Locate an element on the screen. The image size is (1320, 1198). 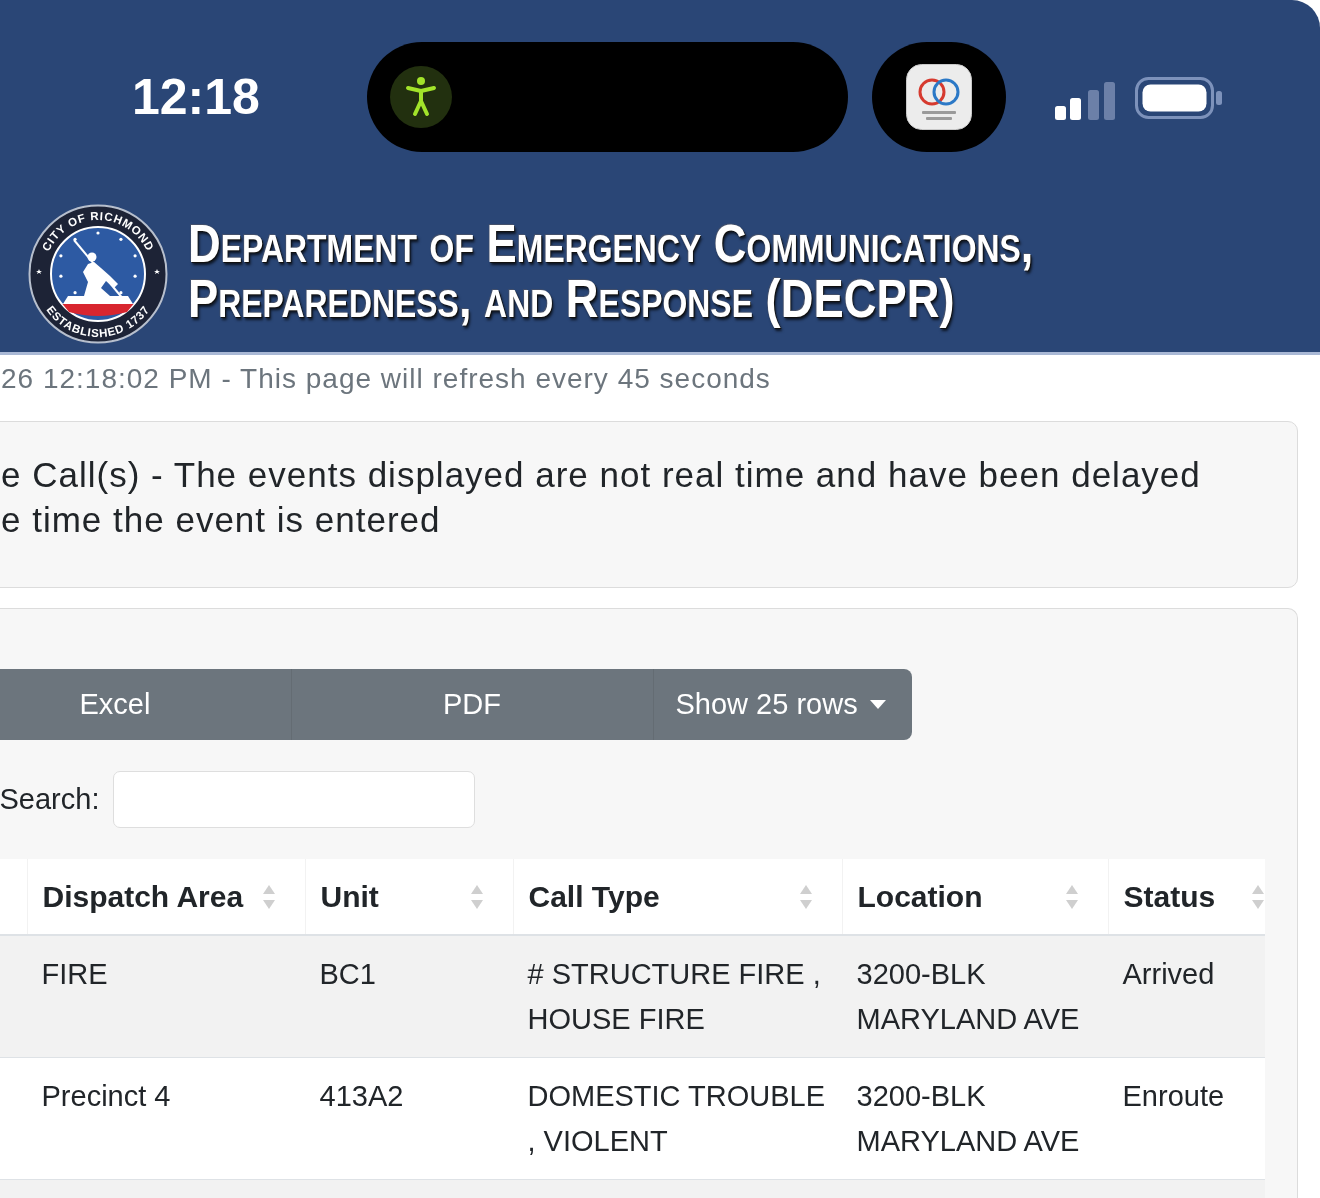
table-cell-text: # STRUCTURE FIRE , HOUSE FIRE is located at coordinates (674, 997).